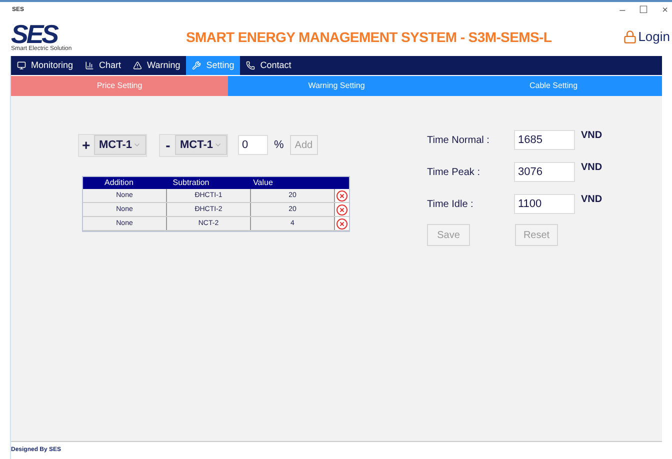  Describe the element at coordinates (544, 172) in the screenshot. I see `price-field: 3076` at that location.